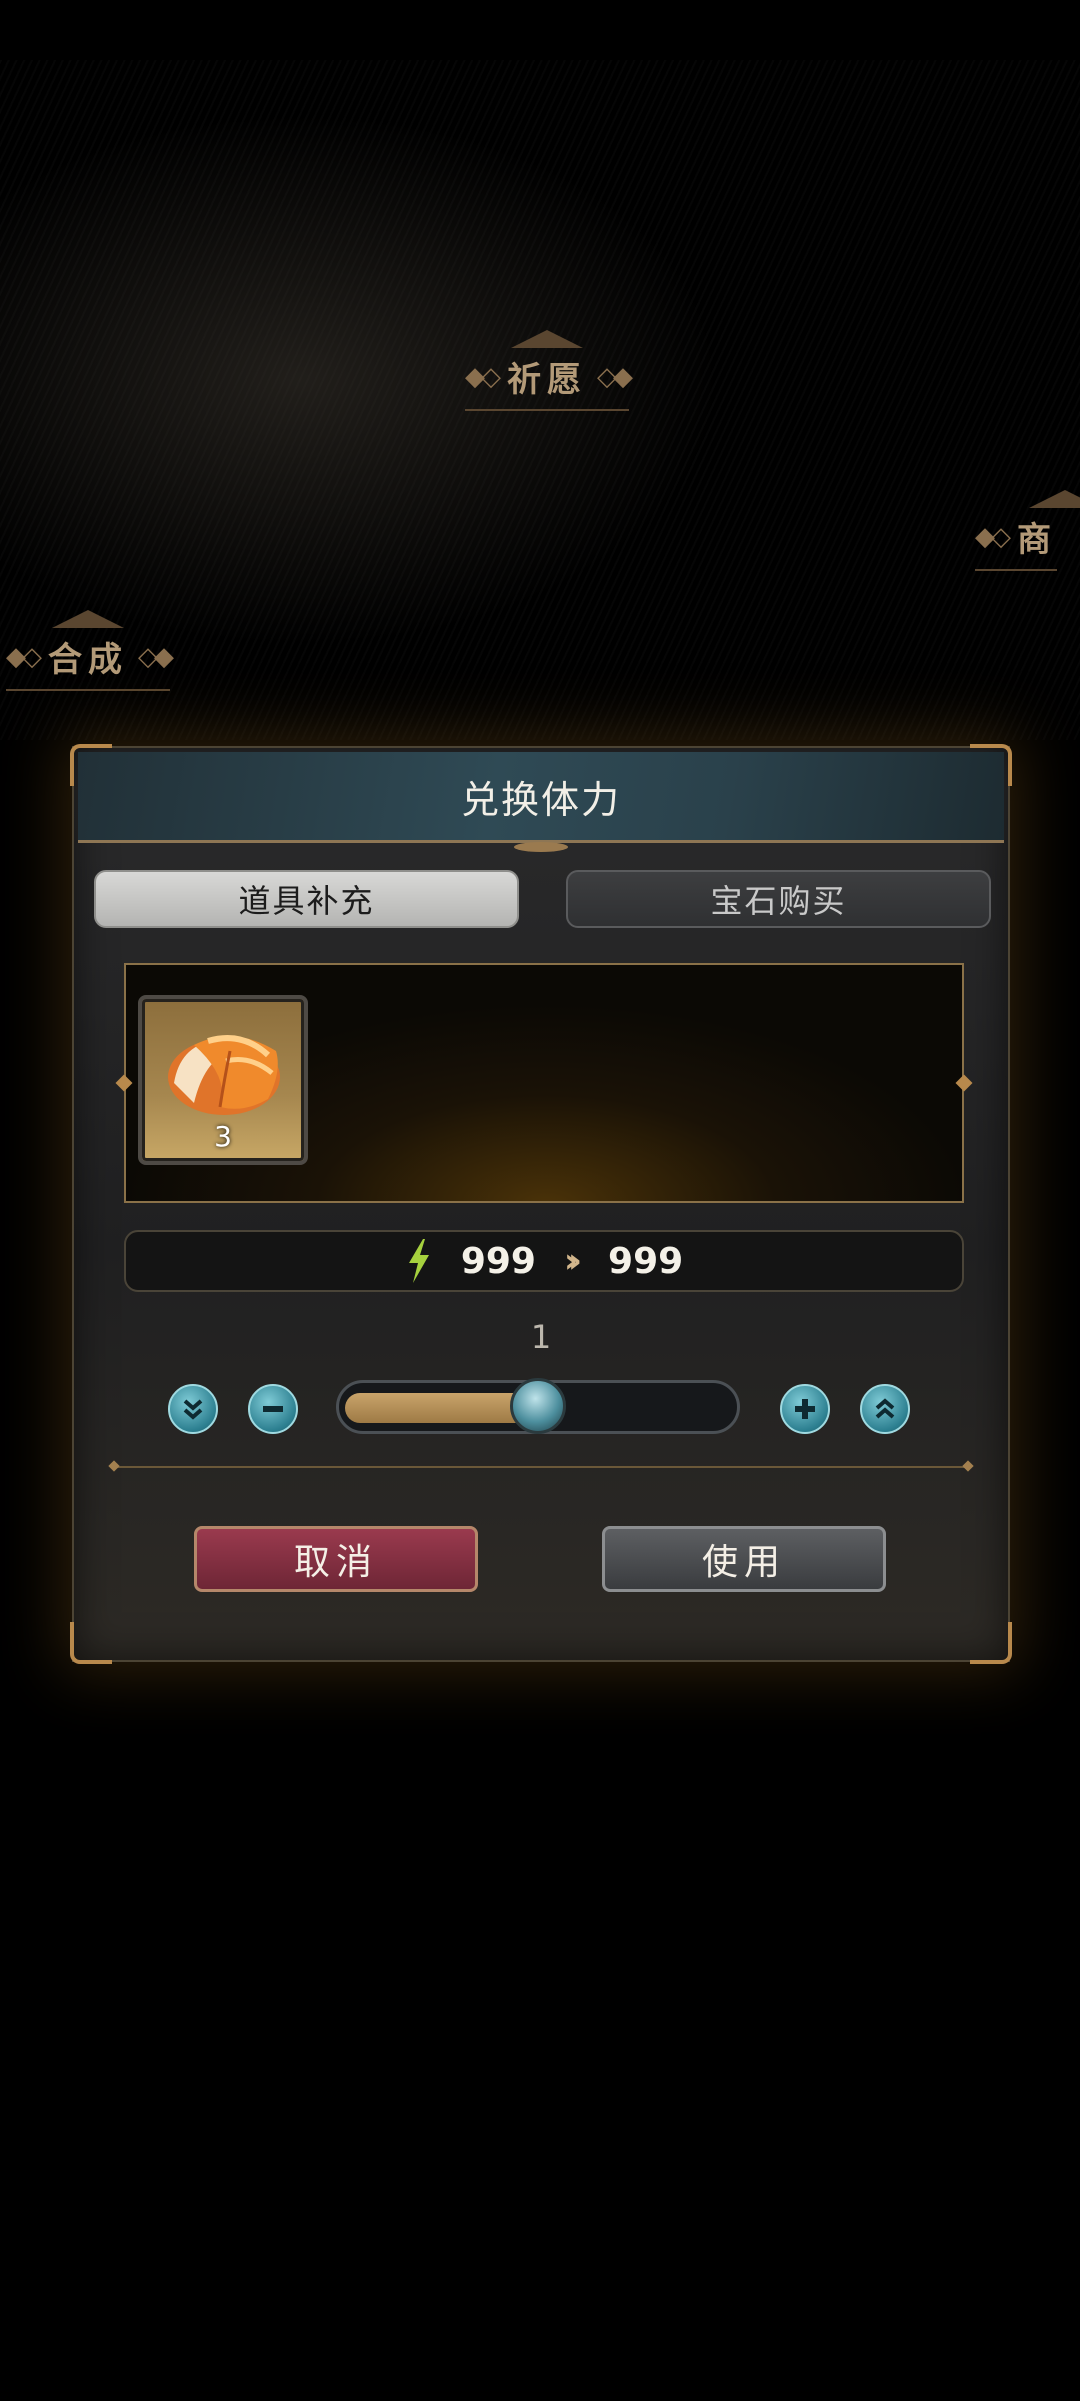 The width and height of the screenshot is (1080, 2401). I want to click on tab-gem-purchase: 宝石购买, so click(778, 899).